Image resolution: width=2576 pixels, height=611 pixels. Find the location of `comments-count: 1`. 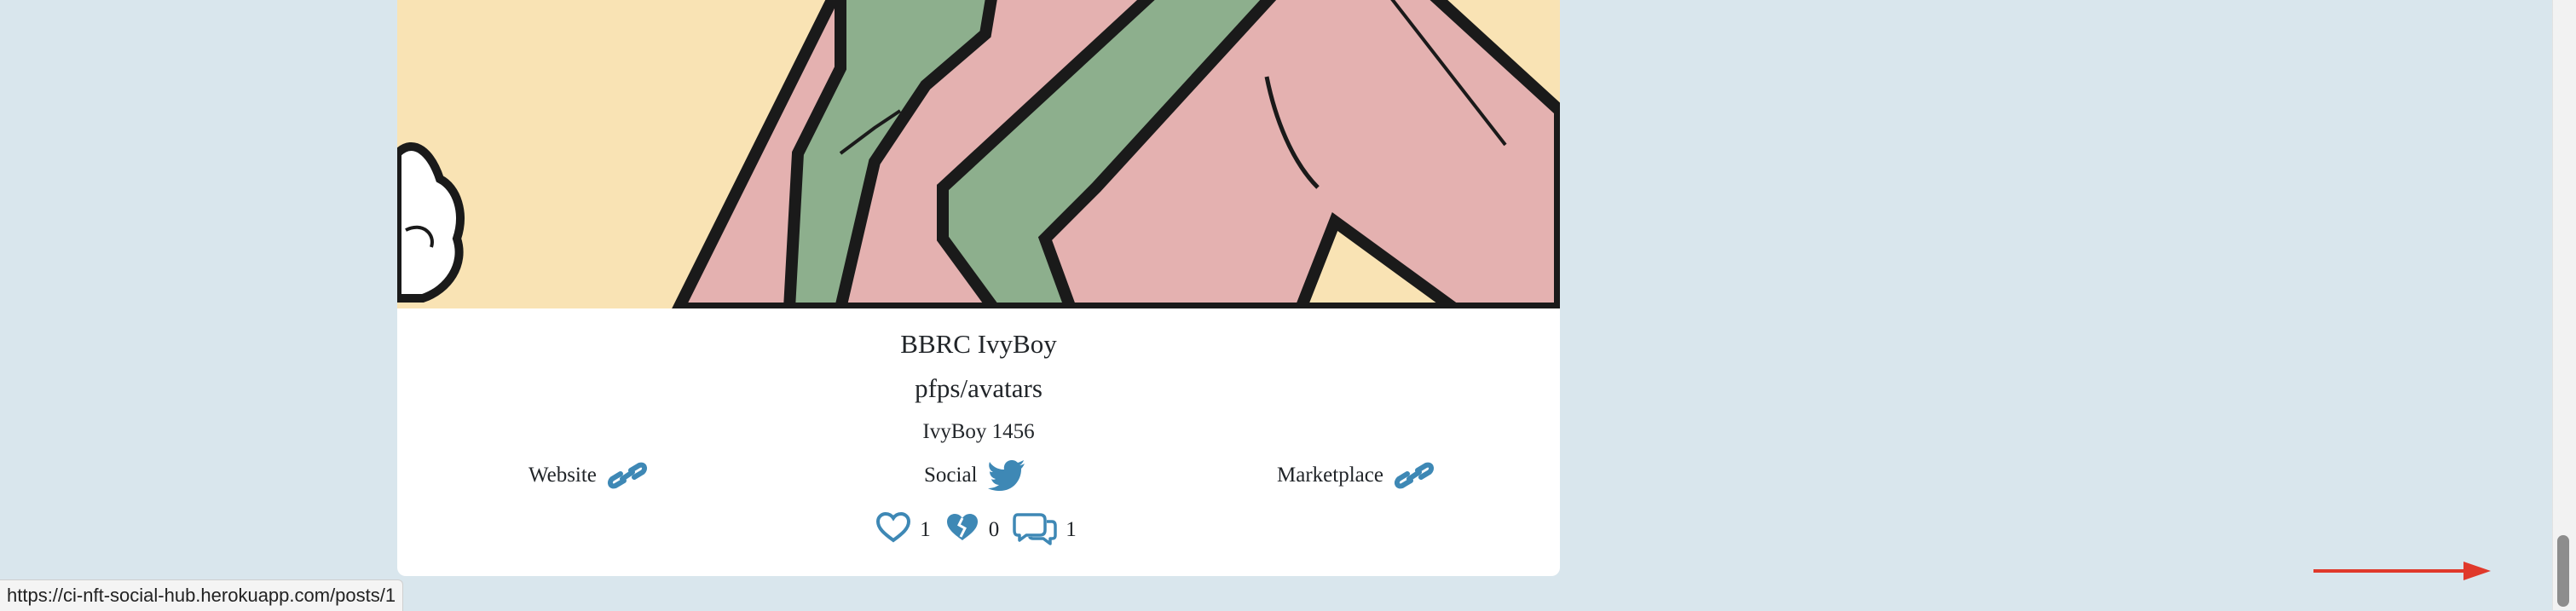

comments-count: 1 is located at coordinates (1071, 529).